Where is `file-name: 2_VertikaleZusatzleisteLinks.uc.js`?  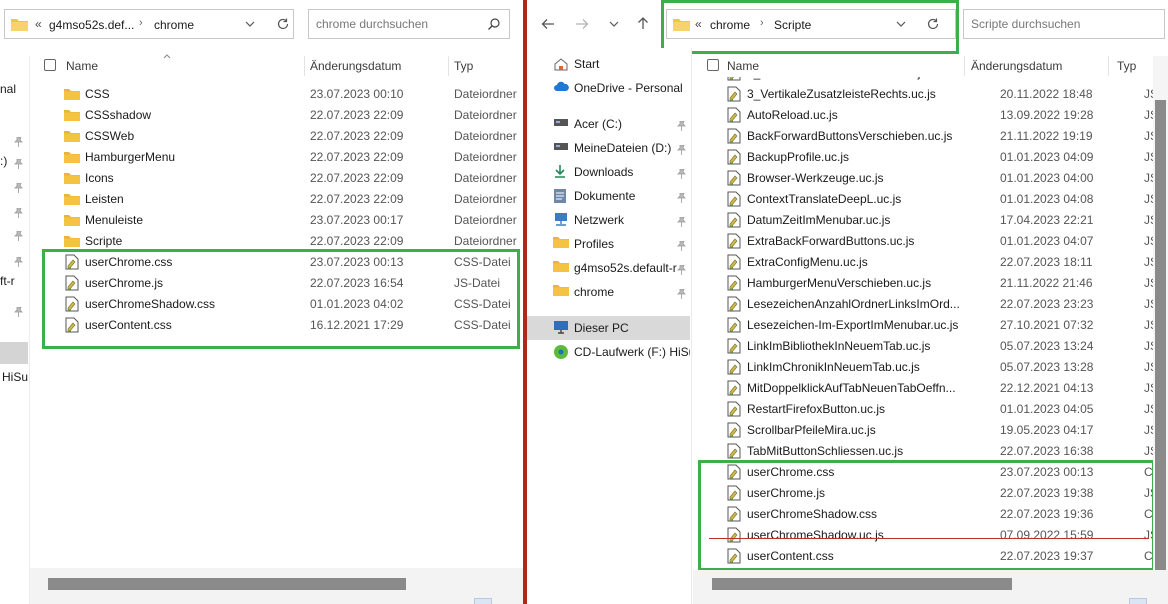
file-name: 2_VertikaleZusatzleisteLinks.uc.js is located at coordinates (856, 78).